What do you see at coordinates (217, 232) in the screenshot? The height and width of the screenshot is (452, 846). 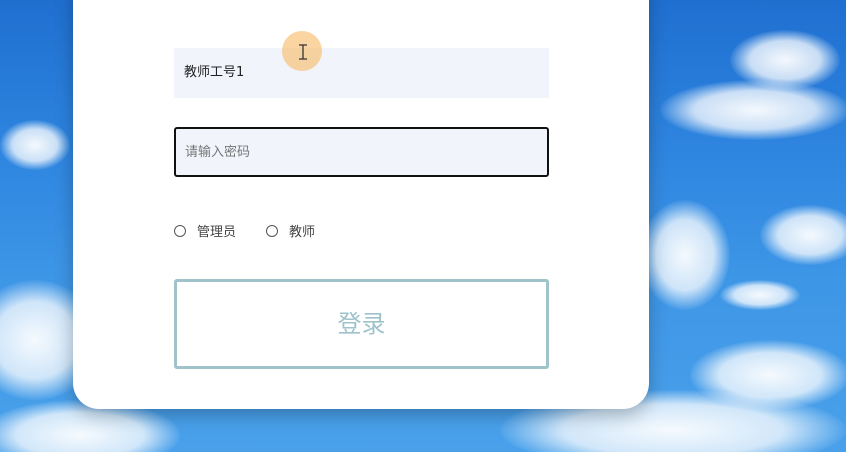 I see `radio-label: 管理员` at bounding box center [217, 232].